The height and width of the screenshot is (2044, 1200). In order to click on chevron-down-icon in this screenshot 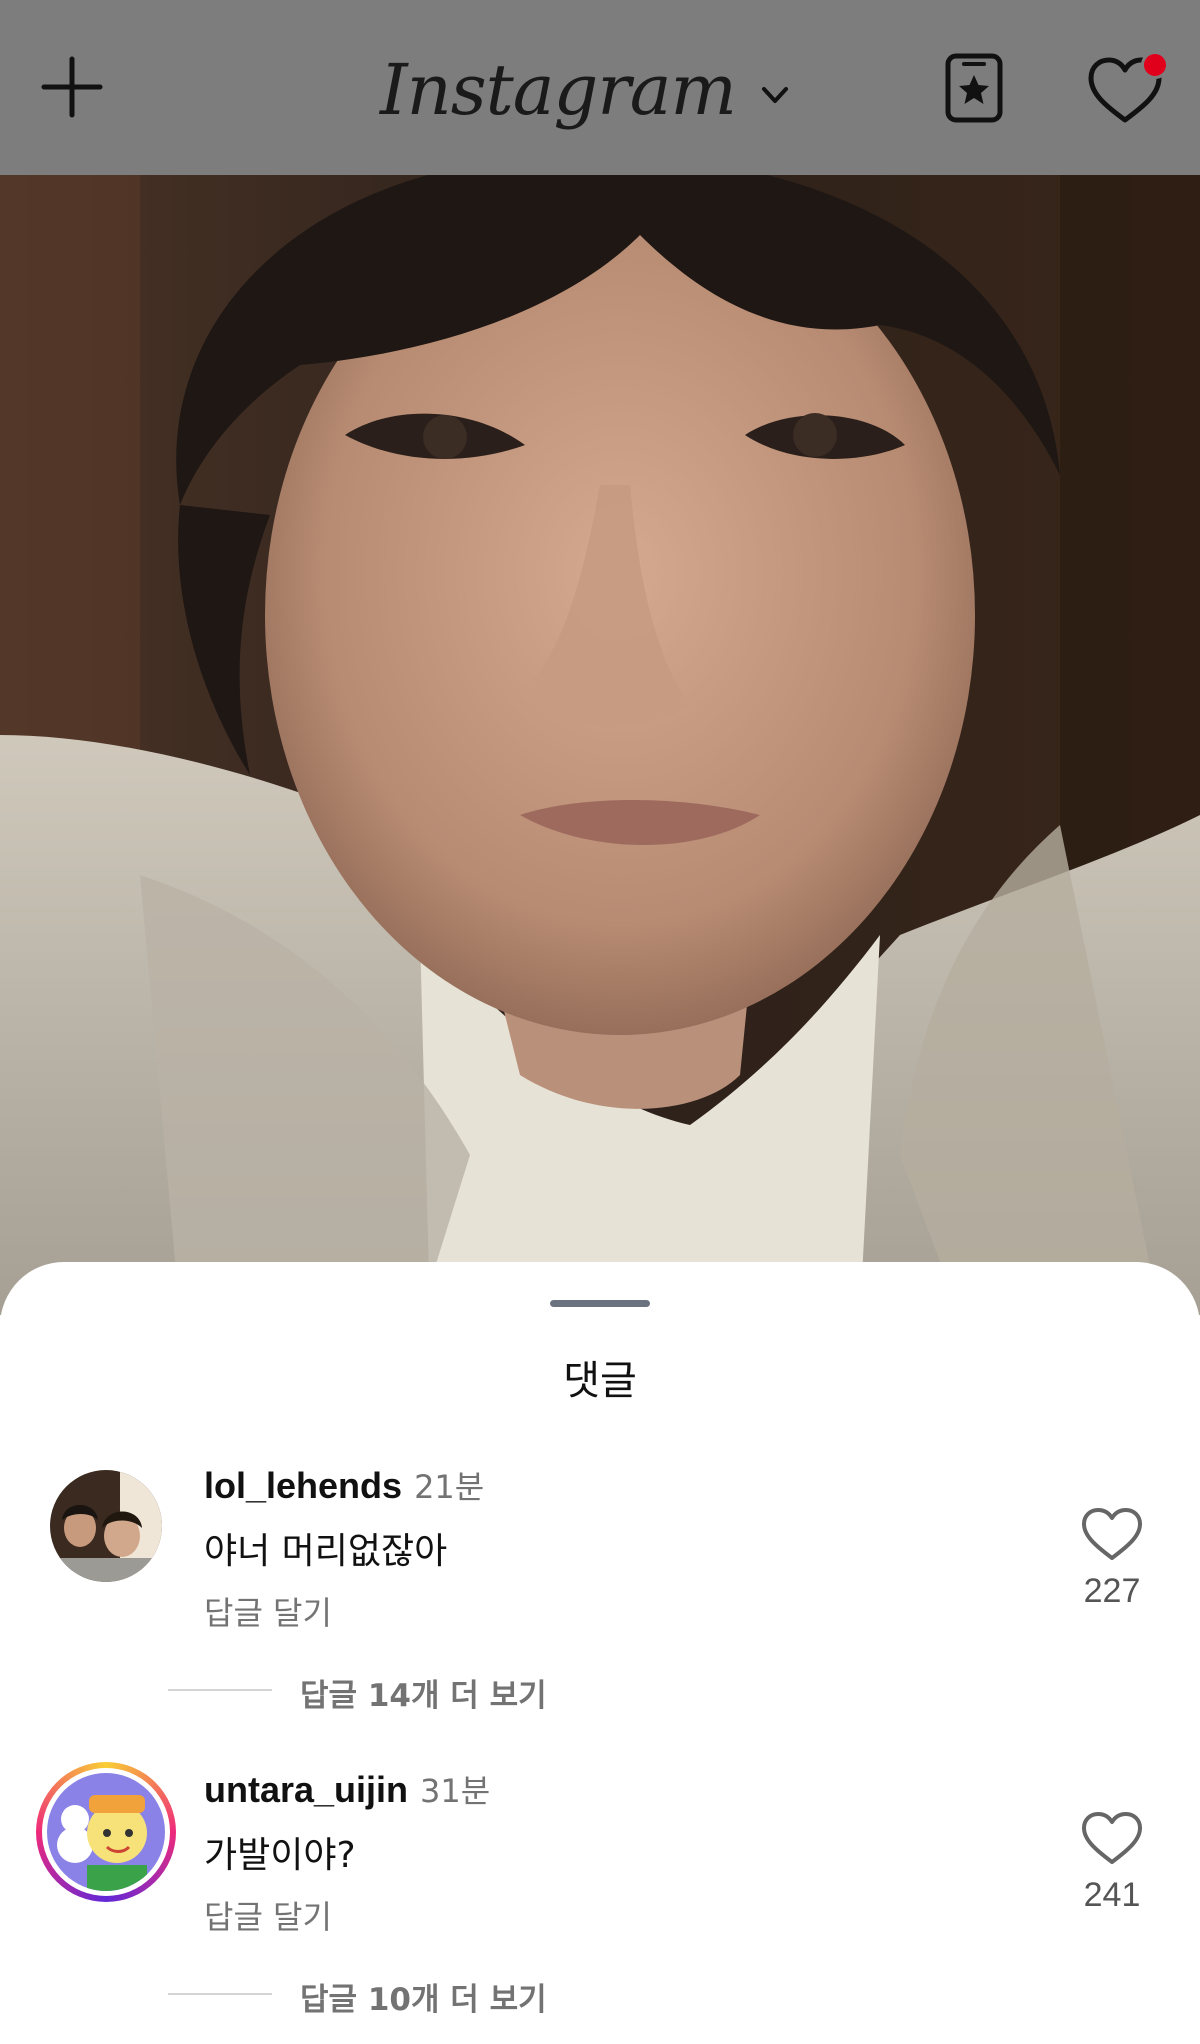, I will do `click(774, 95)`.